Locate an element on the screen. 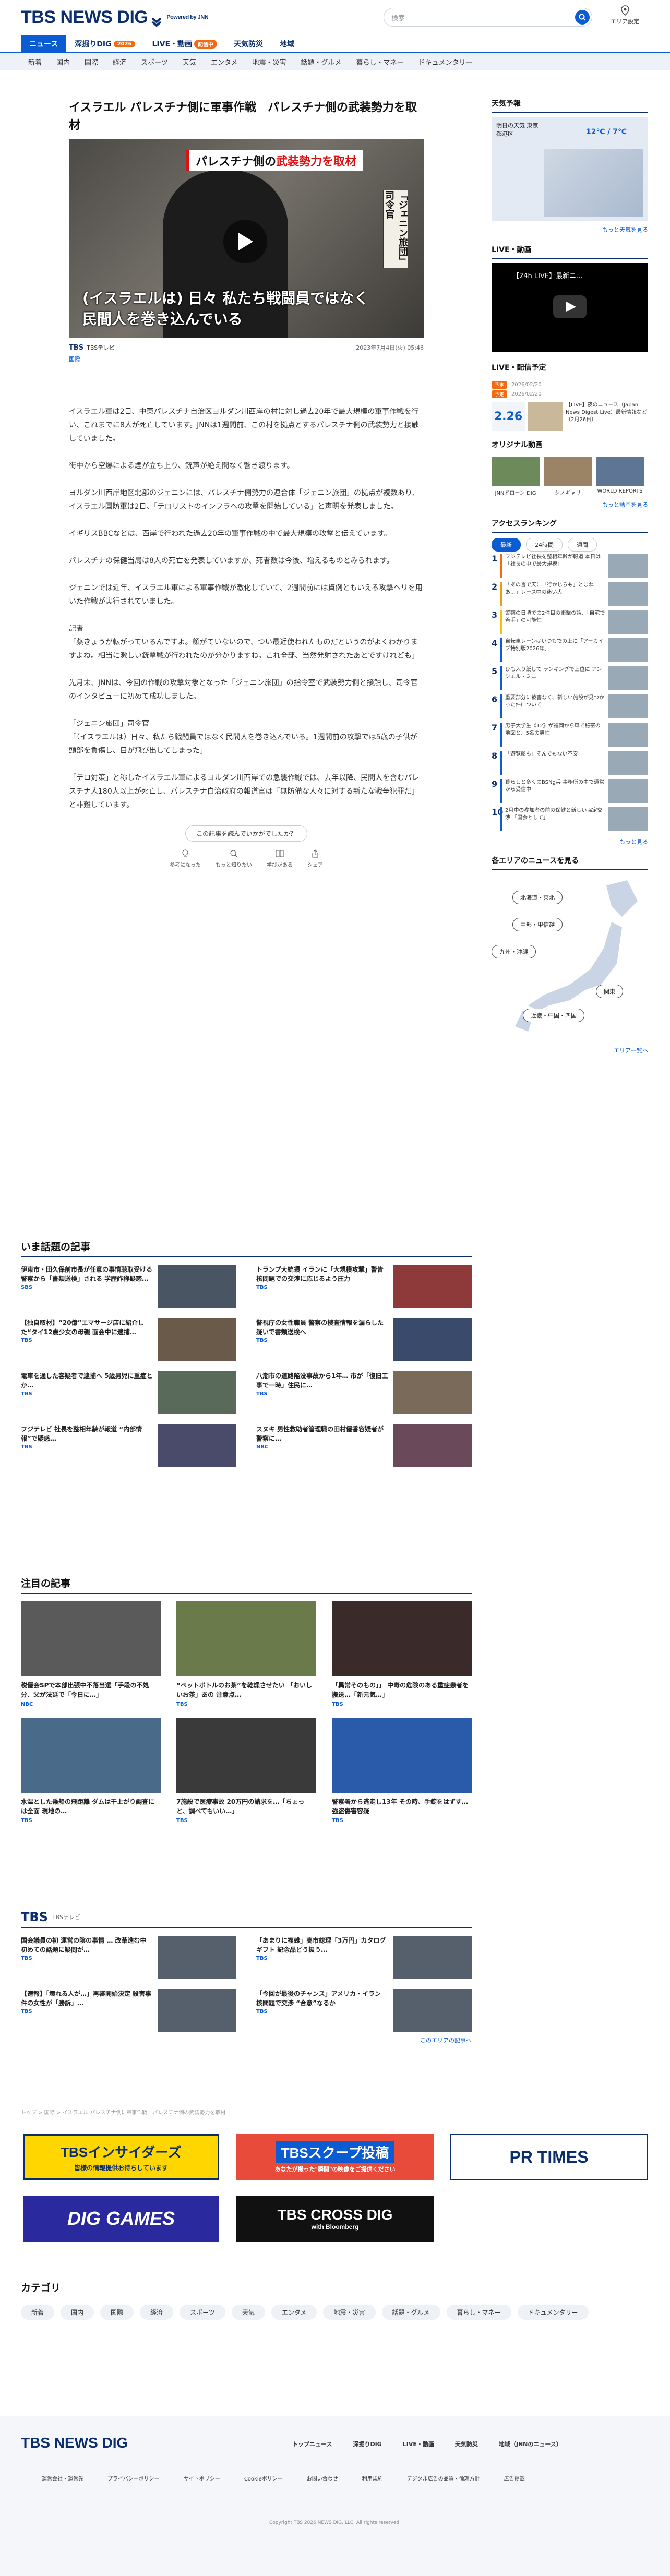 The height and width of the screenshot is (2576, 670). weather-more-link: もっと天気を見る is located at coordinates (570, 229).